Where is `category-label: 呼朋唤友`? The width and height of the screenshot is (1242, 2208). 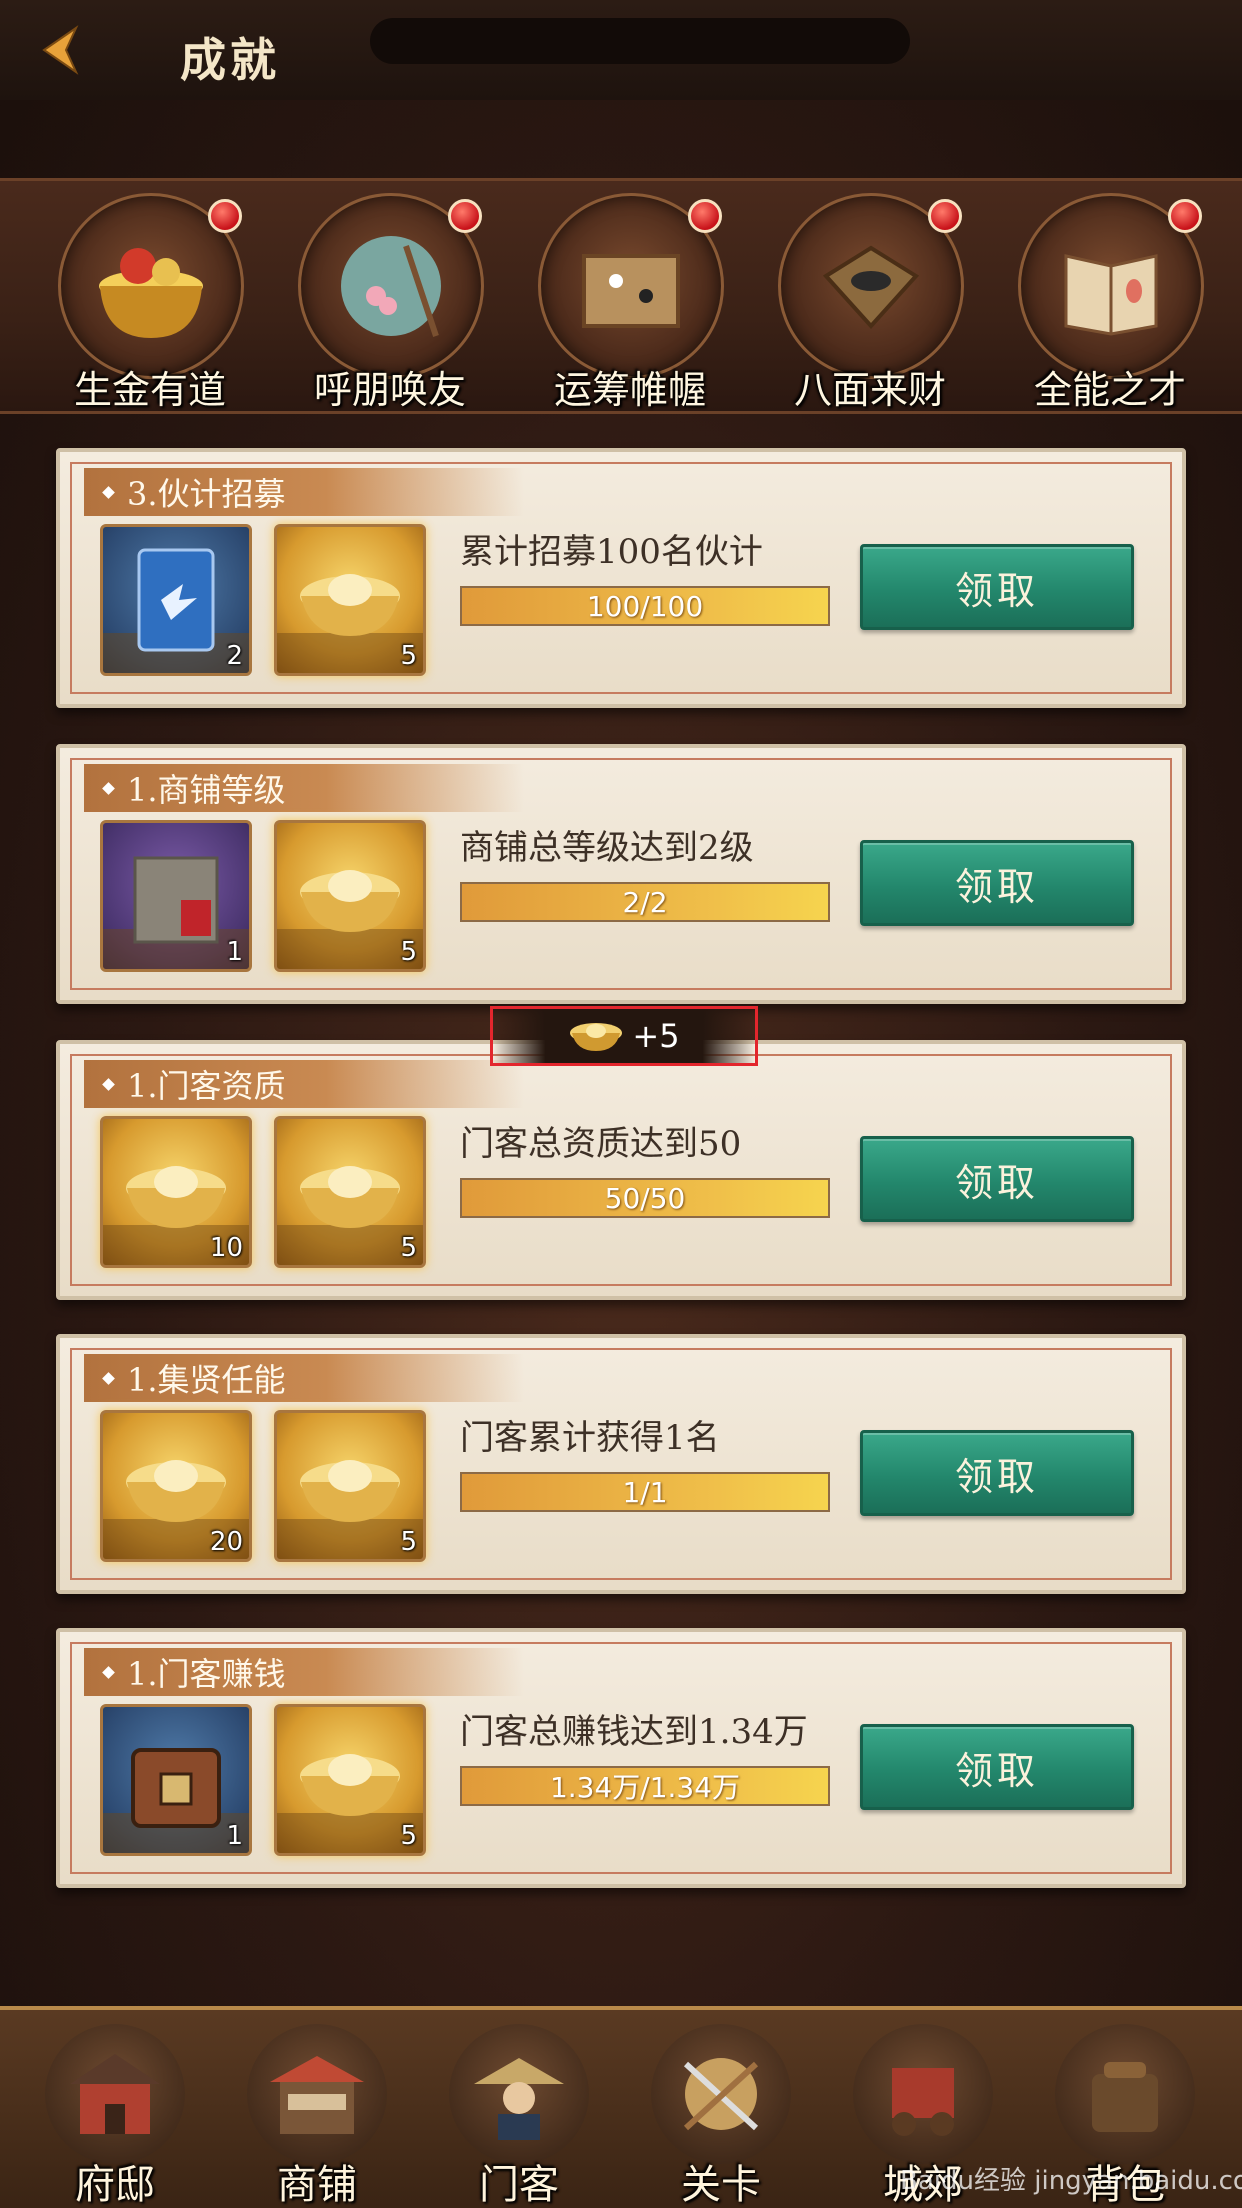
category-label: 呼朋唤友 is located at coordinates (389, 390).